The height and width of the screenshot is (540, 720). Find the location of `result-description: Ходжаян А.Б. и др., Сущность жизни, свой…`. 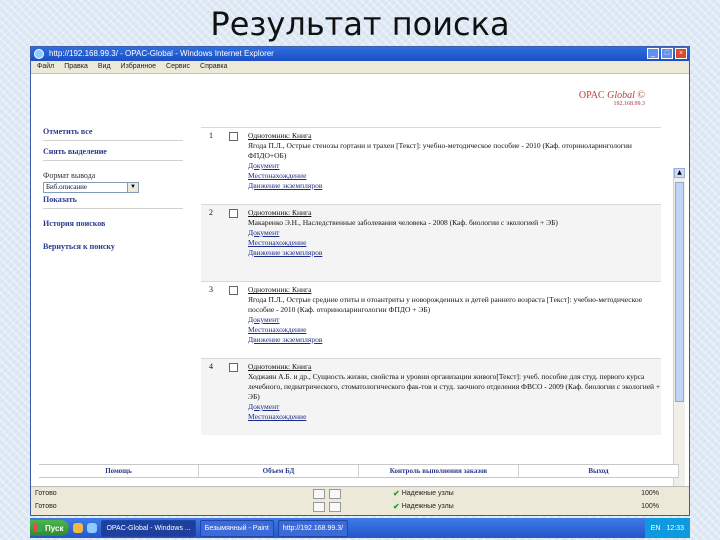

result-description: Ходжаян А.Б. и др., Сущность жизни, свой… is located at coordinates (454, 386).